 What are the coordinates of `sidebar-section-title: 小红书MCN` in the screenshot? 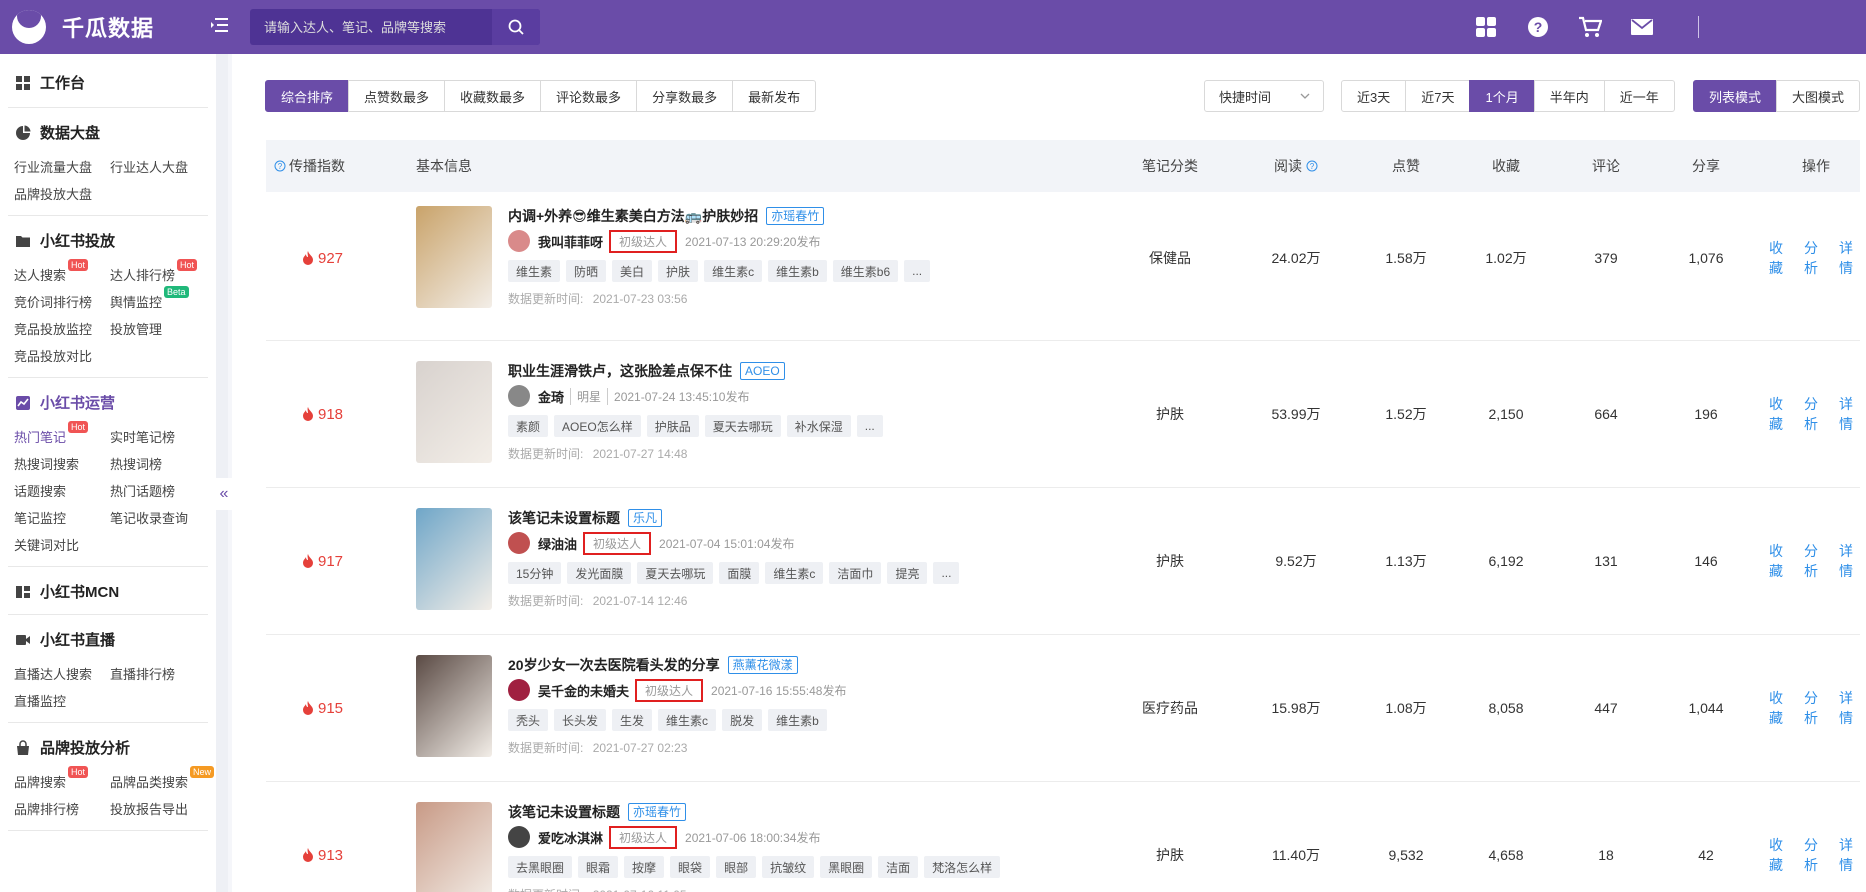 It's located at (108, 591).